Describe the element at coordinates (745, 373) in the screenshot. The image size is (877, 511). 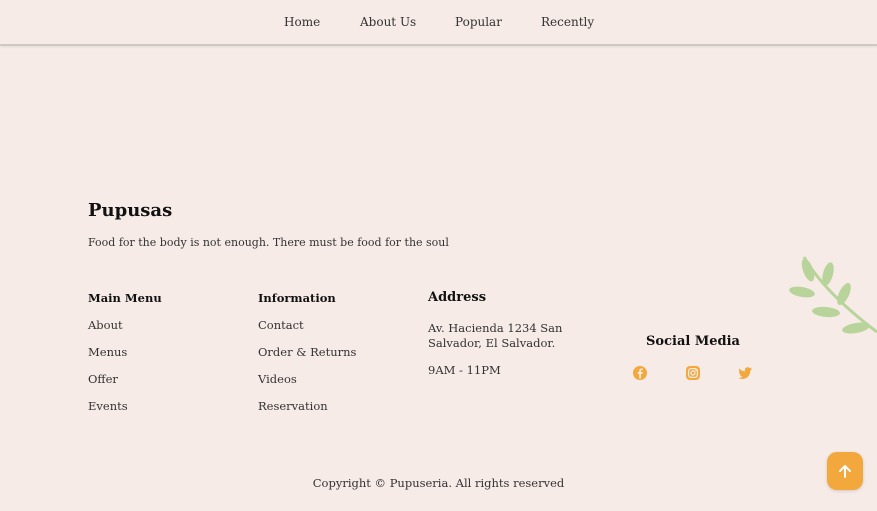
I see `twitter-icon` at that location.